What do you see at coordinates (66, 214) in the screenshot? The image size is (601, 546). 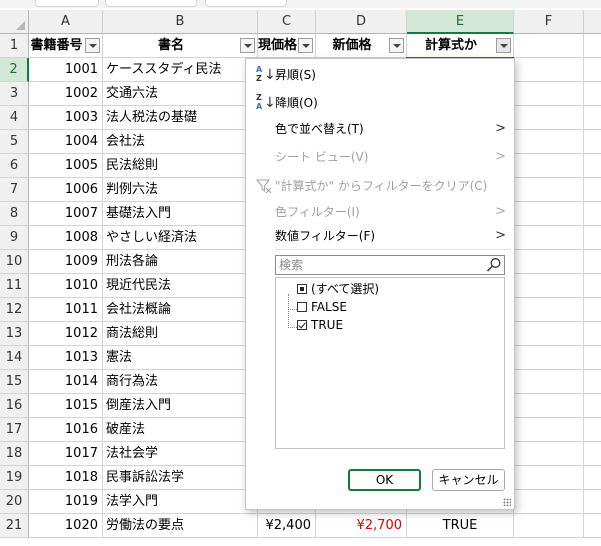 I see `cell-book-number: 1007` at bounding box center [66, 214].